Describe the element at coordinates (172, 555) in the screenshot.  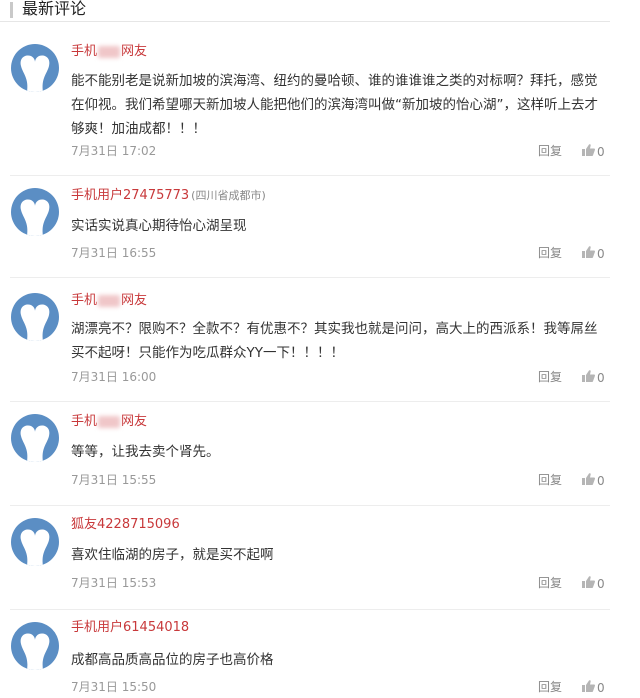
I see `comment-content: 喜欢住临湖的房子，就是买不起啊` at that location.